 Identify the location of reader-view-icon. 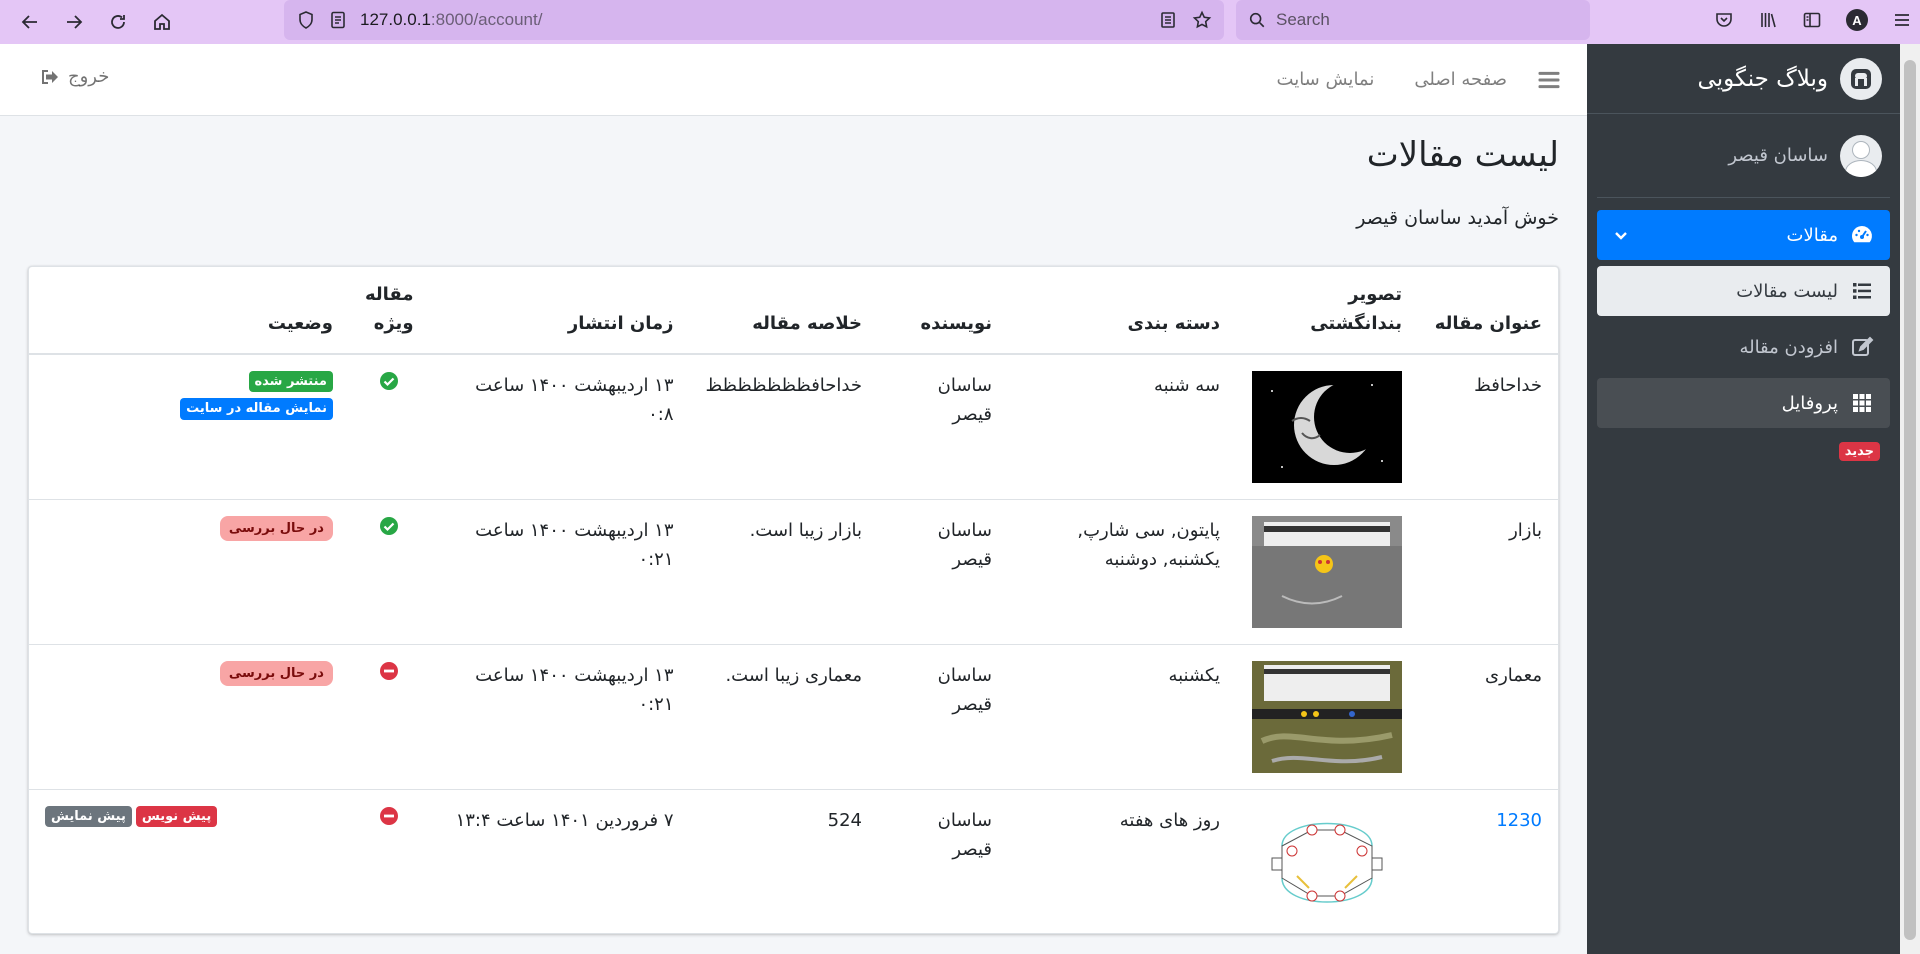
(1168, 20).